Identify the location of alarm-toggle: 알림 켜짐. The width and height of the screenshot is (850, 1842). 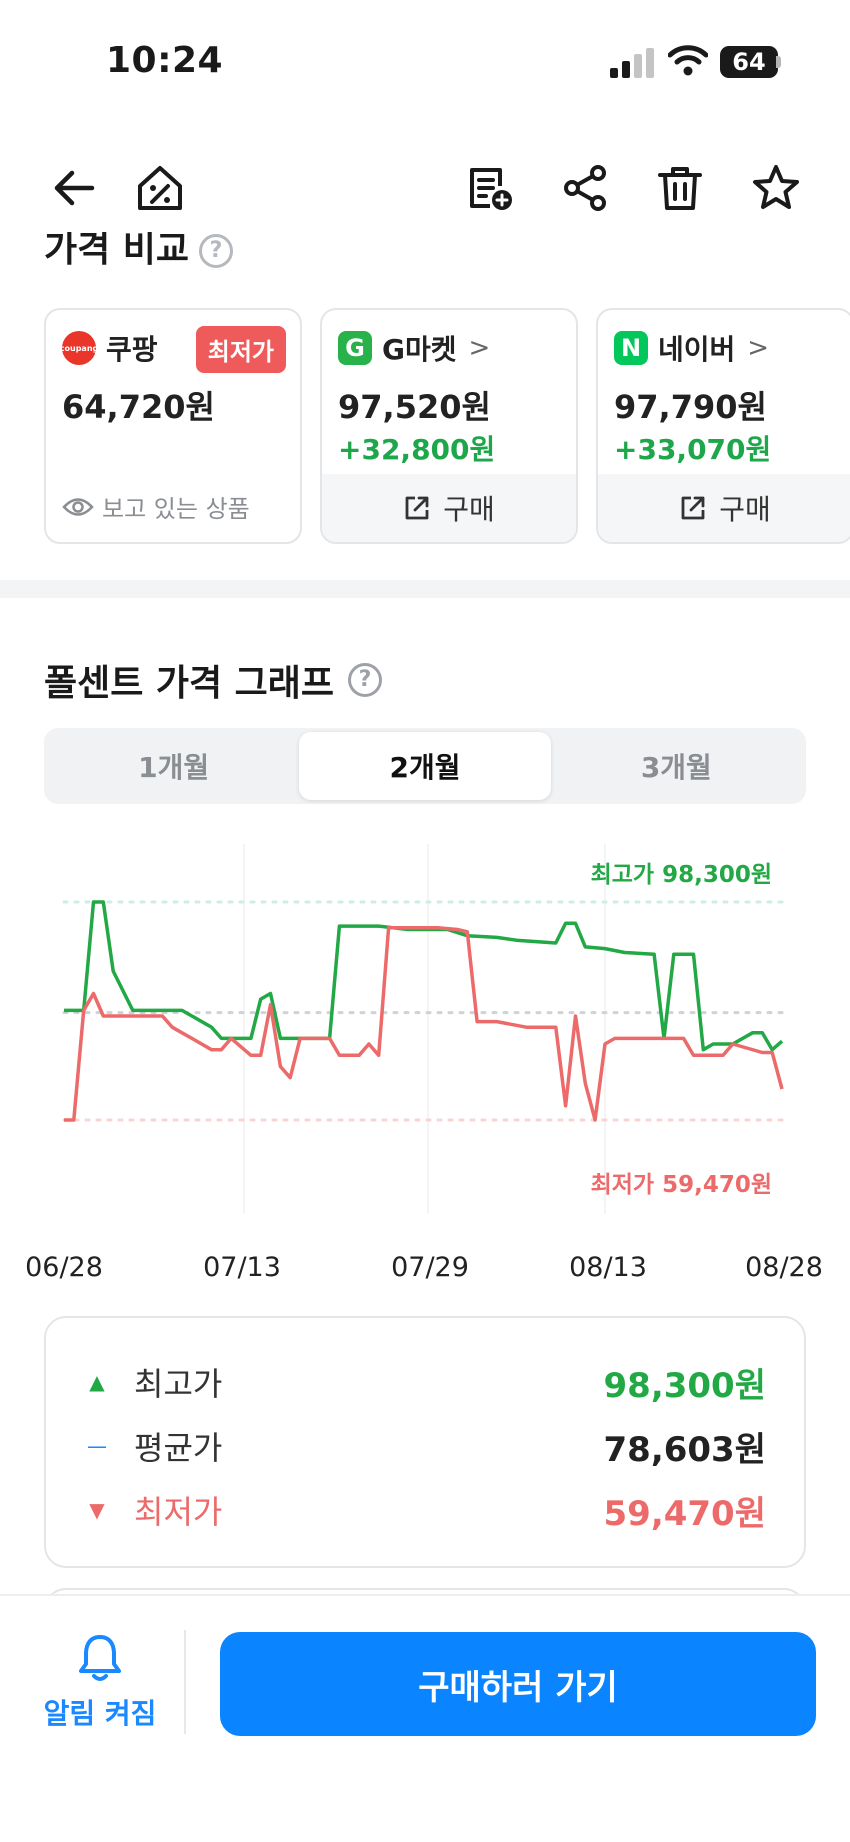
(100, 1692).